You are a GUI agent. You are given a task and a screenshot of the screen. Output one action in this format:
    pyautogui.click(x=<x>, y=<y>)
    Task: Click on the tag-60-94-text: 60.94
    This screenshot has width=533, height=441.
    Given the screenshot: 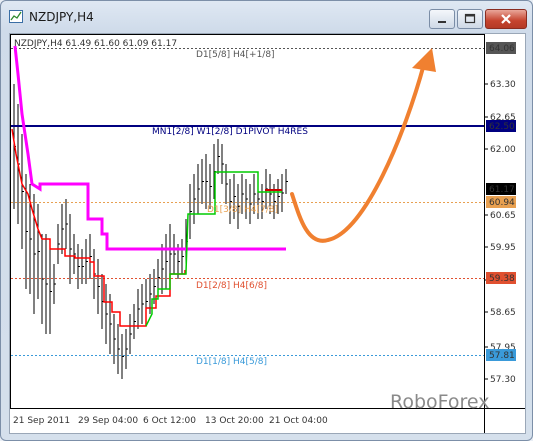 What is the action you would take?
    pyautogui.click(x=502, y=203)
    